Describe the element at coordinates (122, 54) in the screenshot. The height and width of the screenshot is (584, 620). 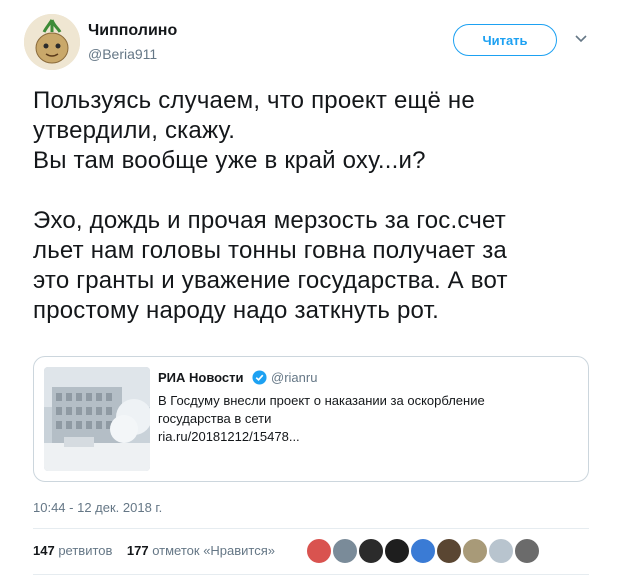
I see `author-handle: @Beria911` at that location.